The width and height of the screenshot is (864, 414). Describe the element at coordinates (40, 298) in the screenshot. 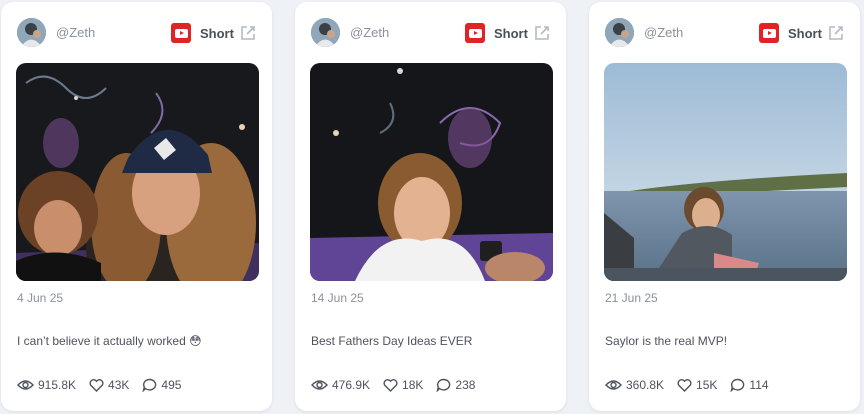

I see `post-date: 4 Jun 25` at that location.